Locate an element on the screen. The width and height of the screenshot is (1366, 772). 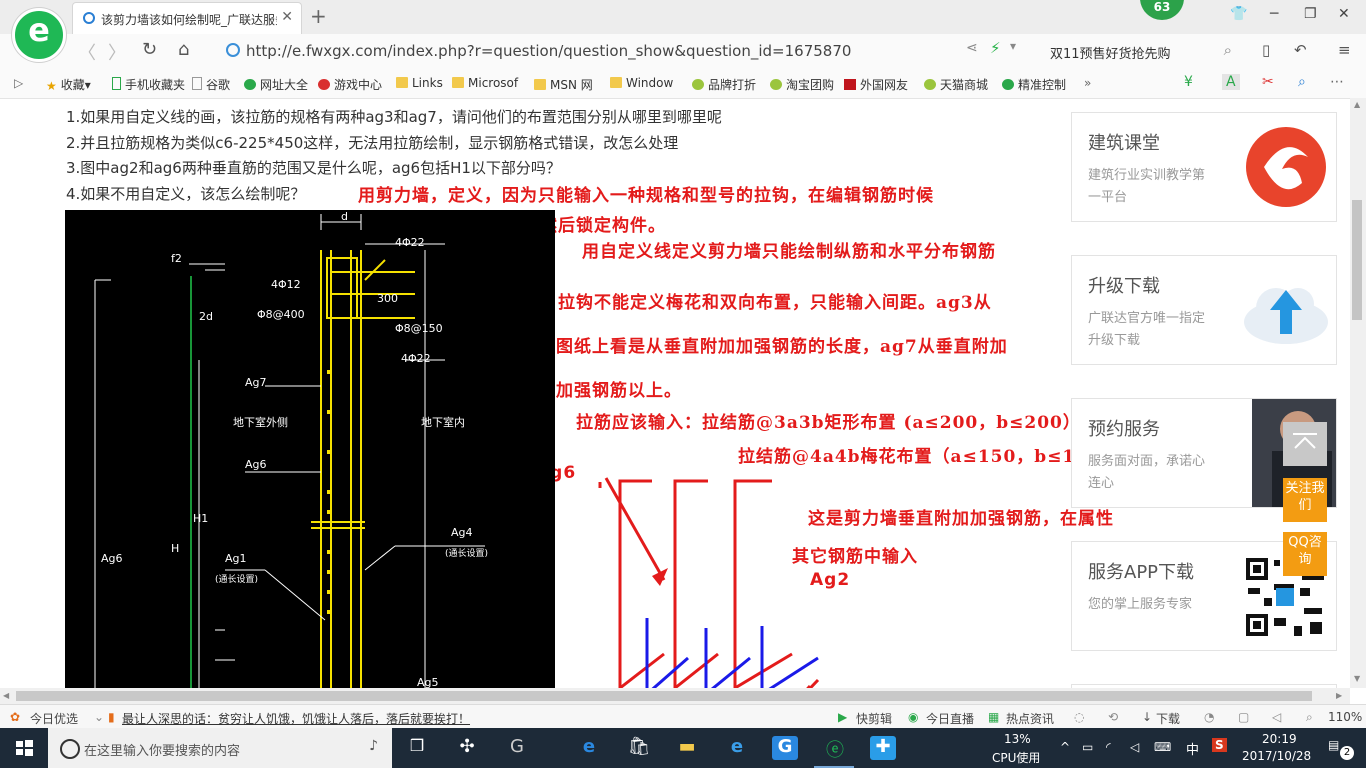
file-explorer-icon: ▬ is located at coordinates (687, 748).